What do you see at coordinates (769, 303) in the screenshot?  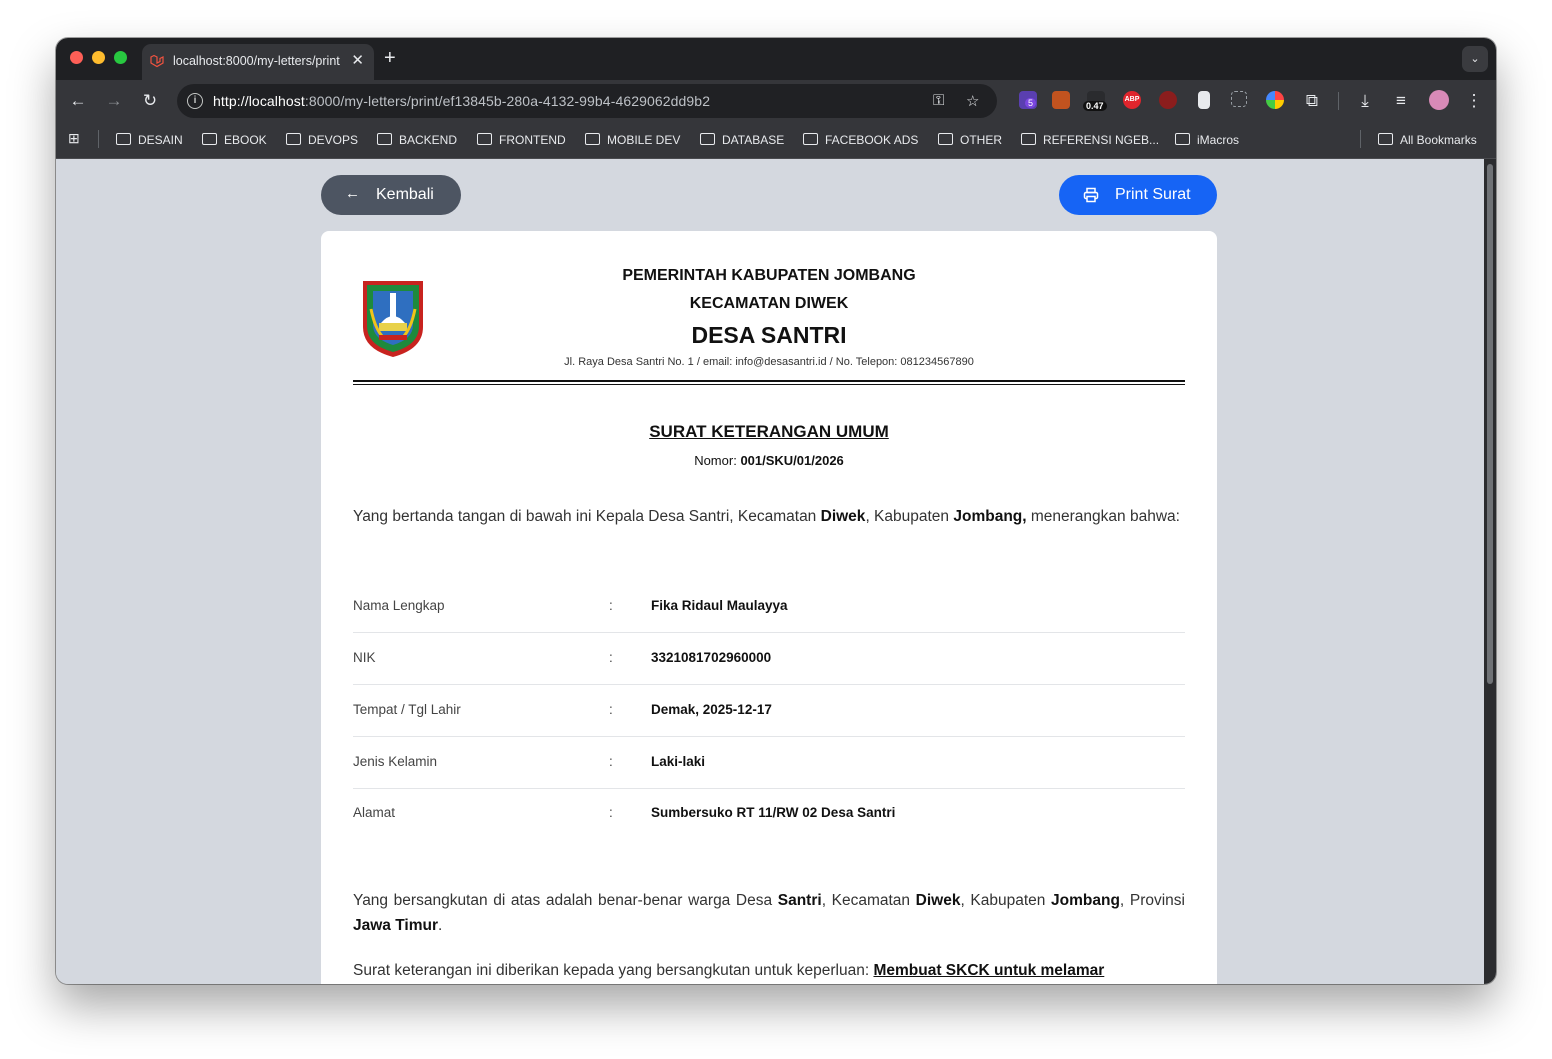 I see `letterhead-district: KECAMATAN DIWEK` at bounding box center [769, 303].